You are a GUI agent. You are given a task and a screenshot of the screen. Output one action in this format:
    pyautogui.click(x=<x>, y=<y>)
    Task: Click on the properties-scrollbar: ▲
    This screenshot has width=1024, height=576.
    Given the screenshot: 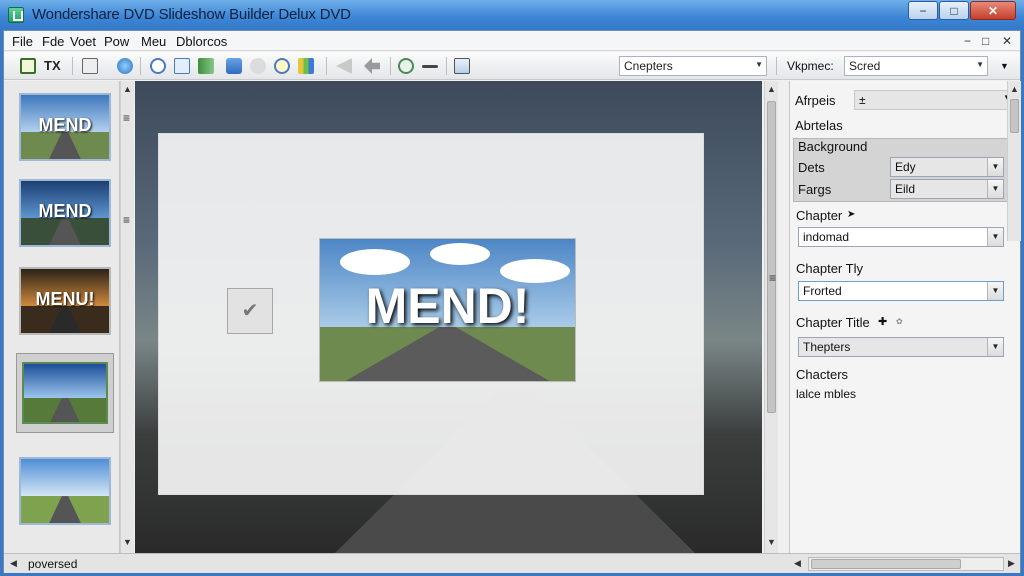 What is the action you would take?
    pyautogui.click(x=1014, y=161)
    